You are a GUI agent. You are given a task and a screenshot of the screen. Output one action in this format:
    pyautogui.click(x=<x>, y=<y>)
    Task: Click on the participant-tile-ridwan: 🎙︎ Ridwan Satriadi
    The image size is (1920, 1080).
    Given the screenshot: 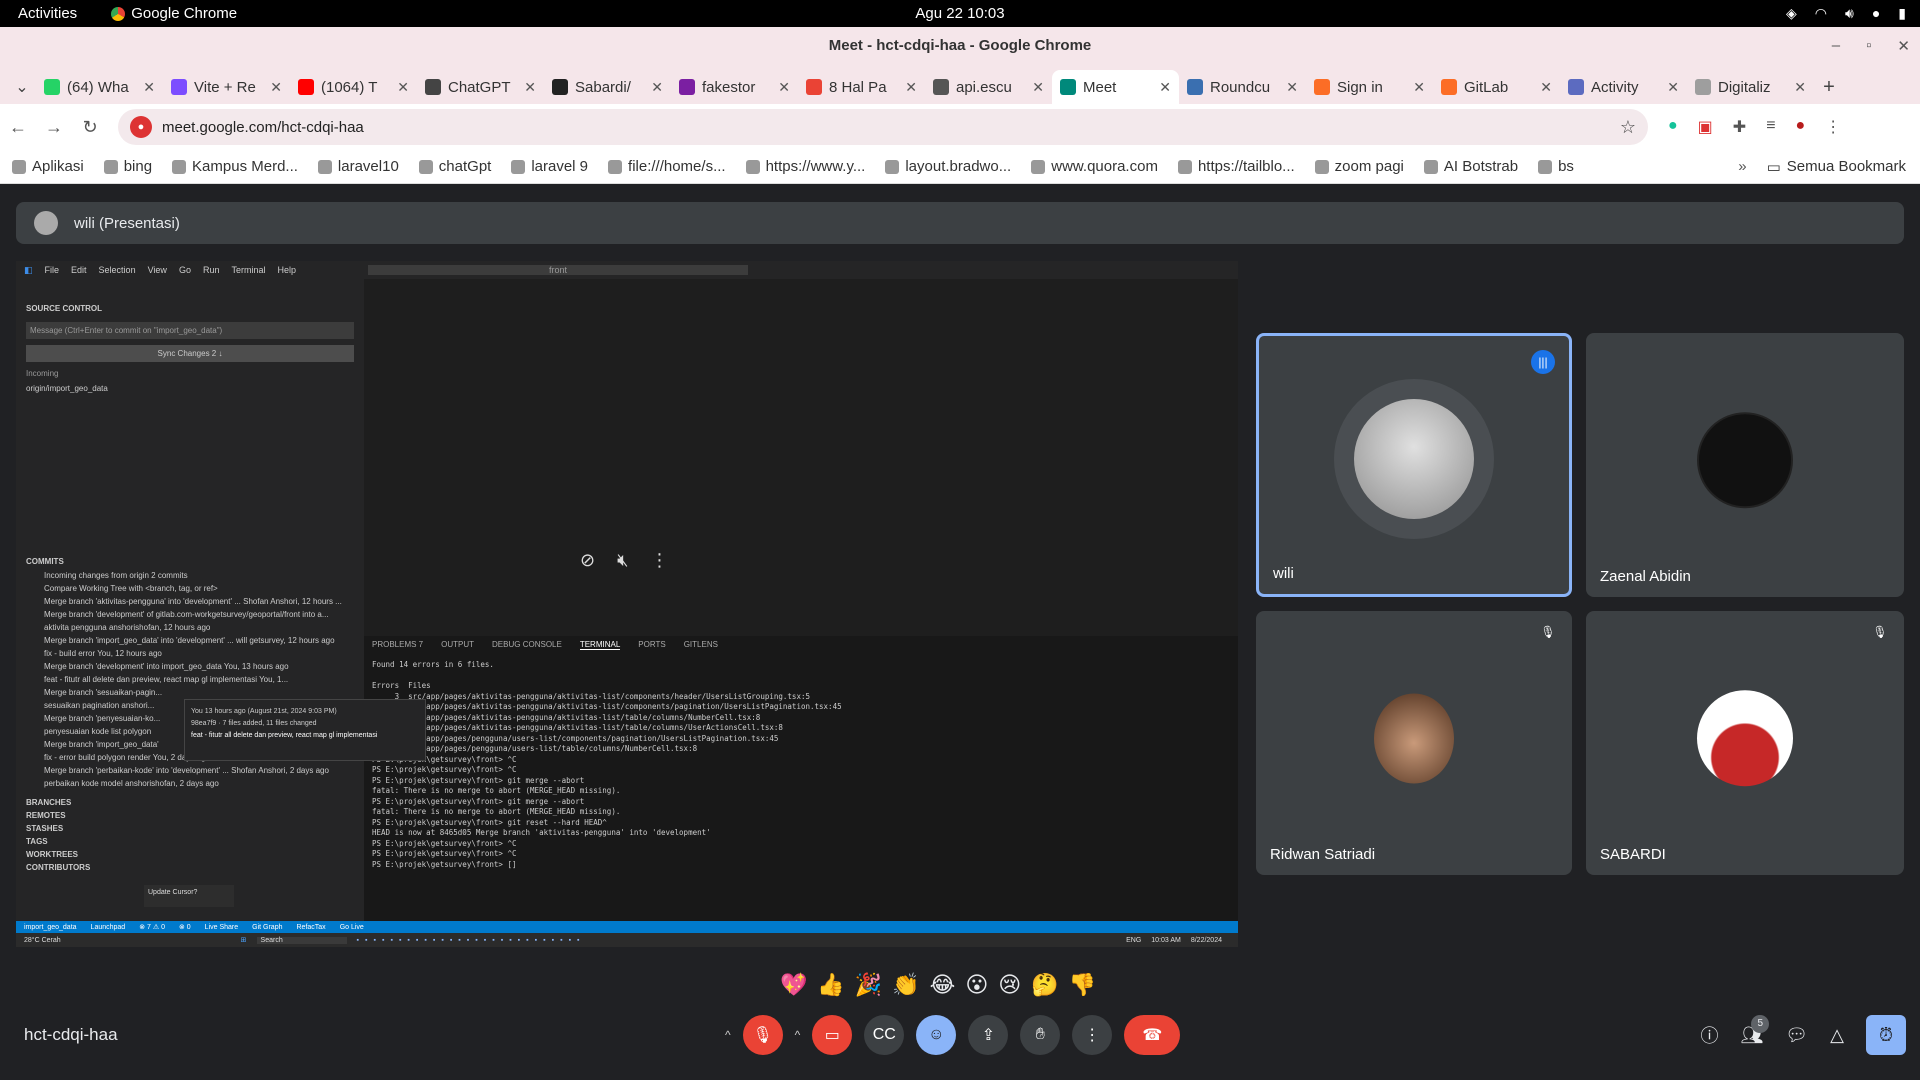 What is the action you would take?
    pyautogui.click(x=1414, y=743)
    